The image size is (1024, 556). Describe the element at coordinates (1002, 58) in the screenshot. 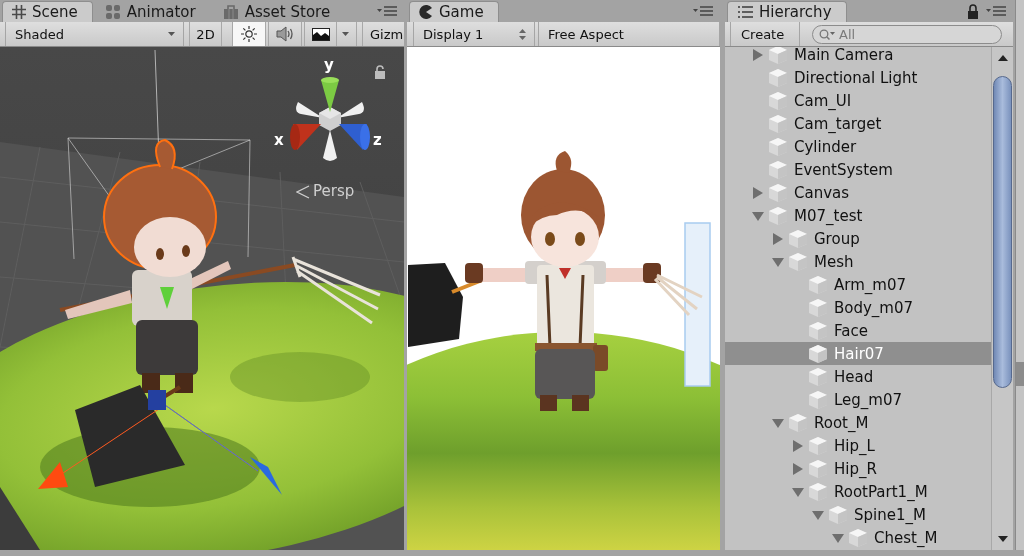

I see `up-arrow-icon` at that location.